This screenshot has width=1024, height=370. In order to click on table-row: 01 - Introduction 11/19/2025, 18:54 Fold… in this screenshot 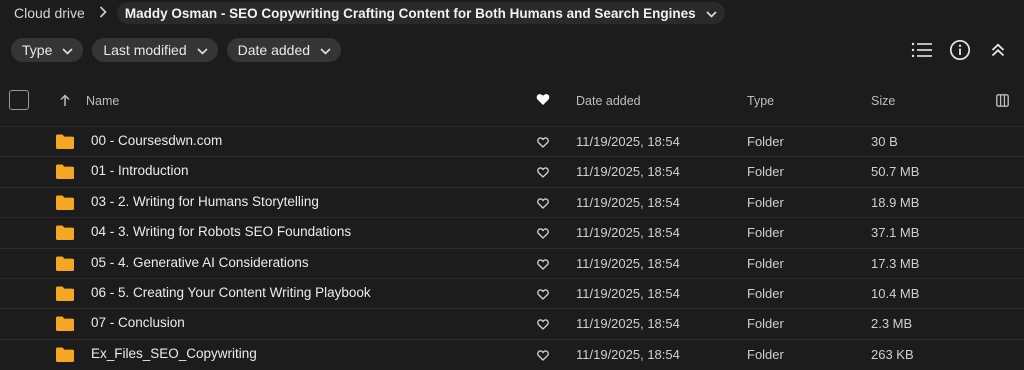, I will do `click(512, 171)`.